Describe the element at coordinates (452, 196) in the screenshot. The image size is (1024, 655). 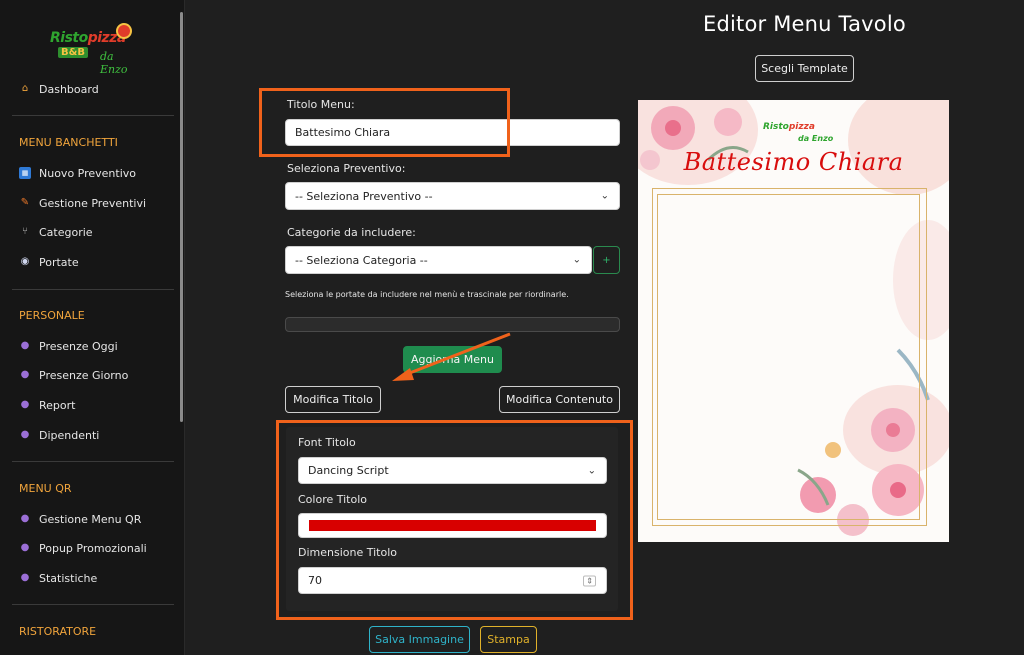
I see `preventivo-select: -- Seleziona Preventivo -- ⌄` at that location.